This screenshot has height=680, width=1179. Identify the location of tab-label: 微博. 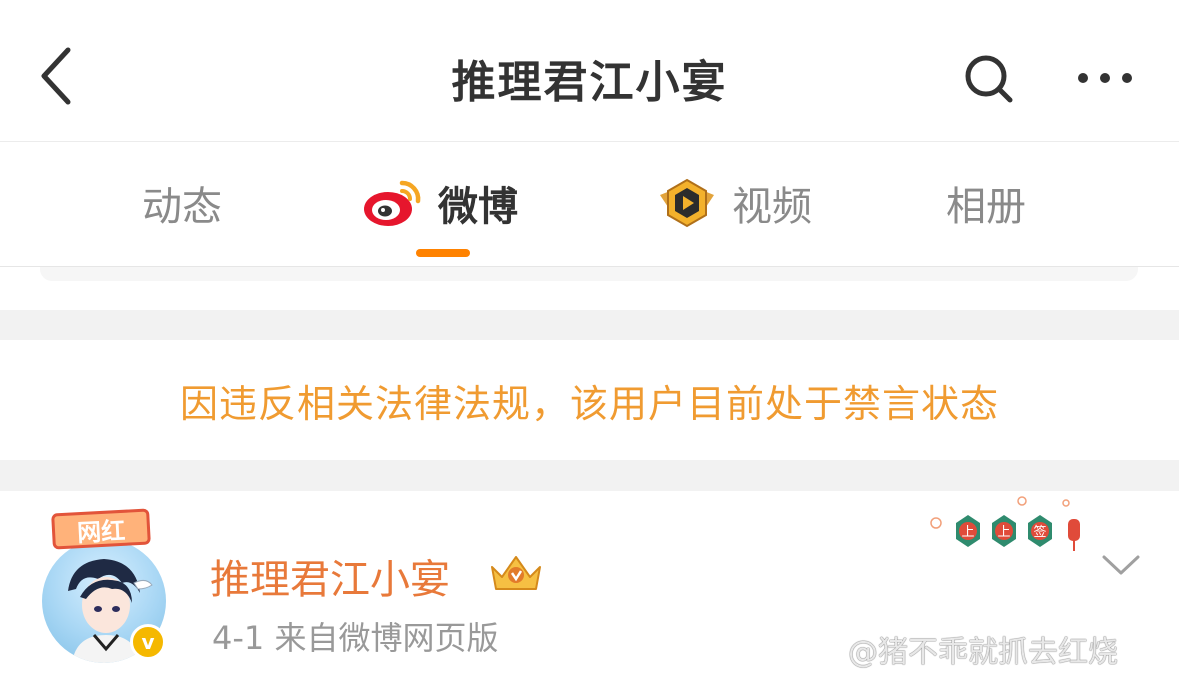
(478, 207).